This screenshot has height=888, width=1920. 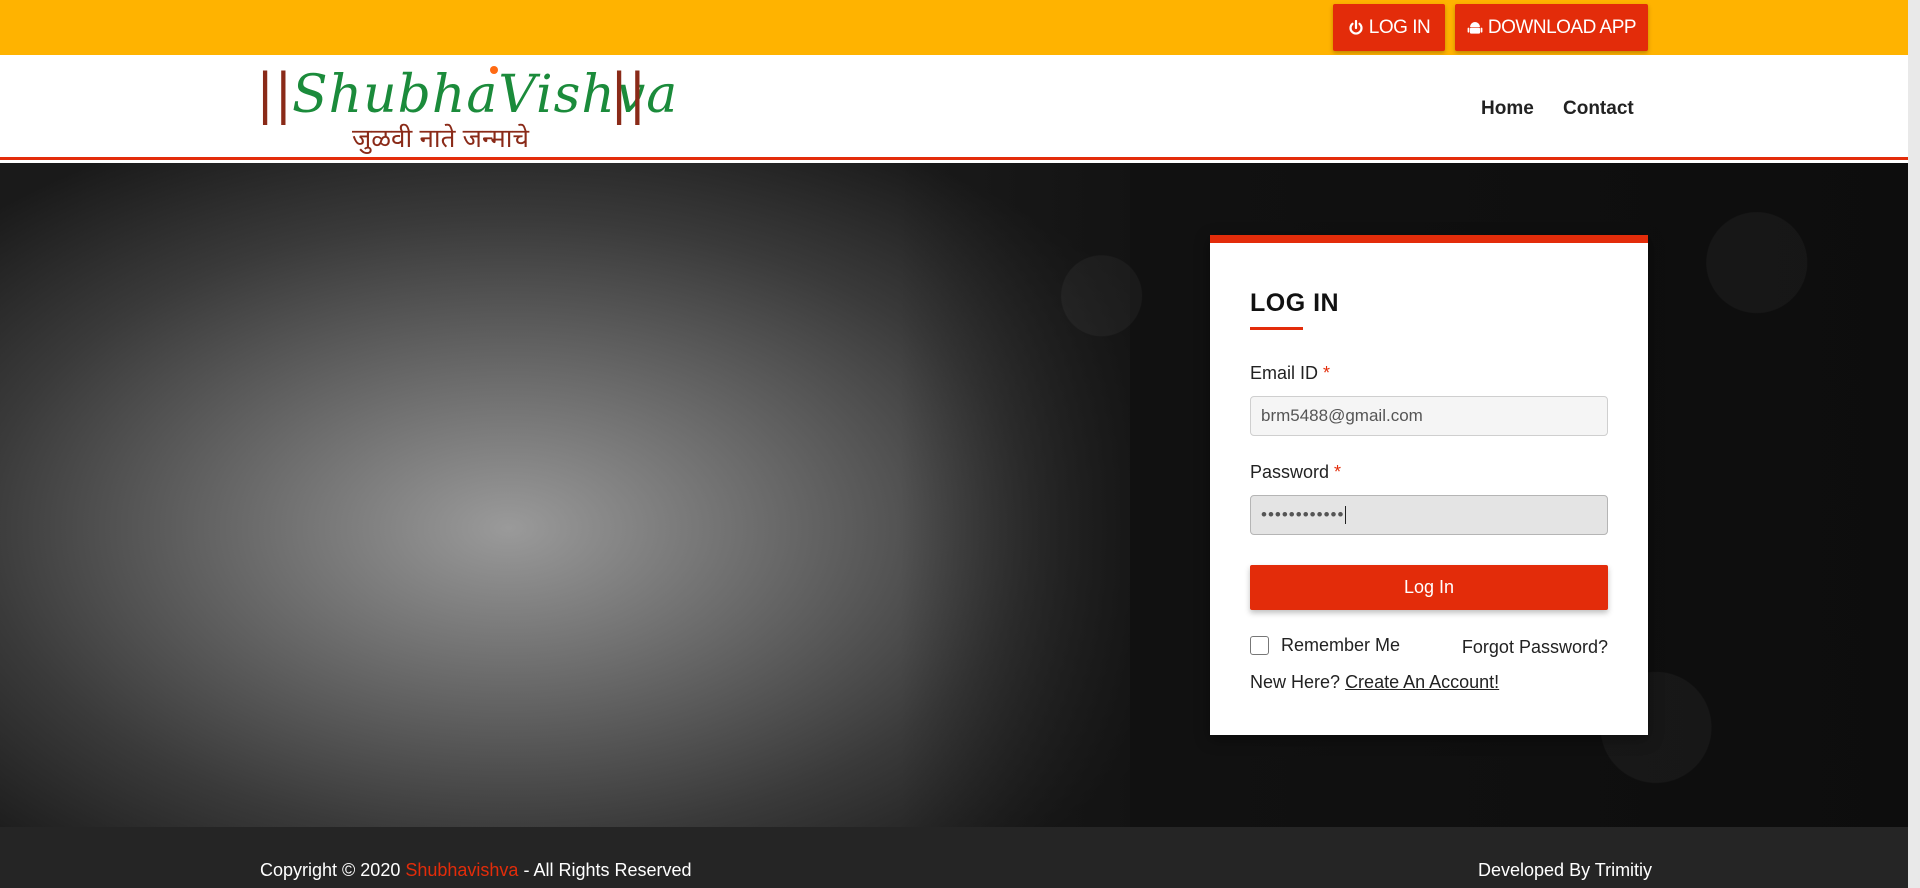 I want to click on password-value: ••••••••••••, so click(x=1303, y=514).